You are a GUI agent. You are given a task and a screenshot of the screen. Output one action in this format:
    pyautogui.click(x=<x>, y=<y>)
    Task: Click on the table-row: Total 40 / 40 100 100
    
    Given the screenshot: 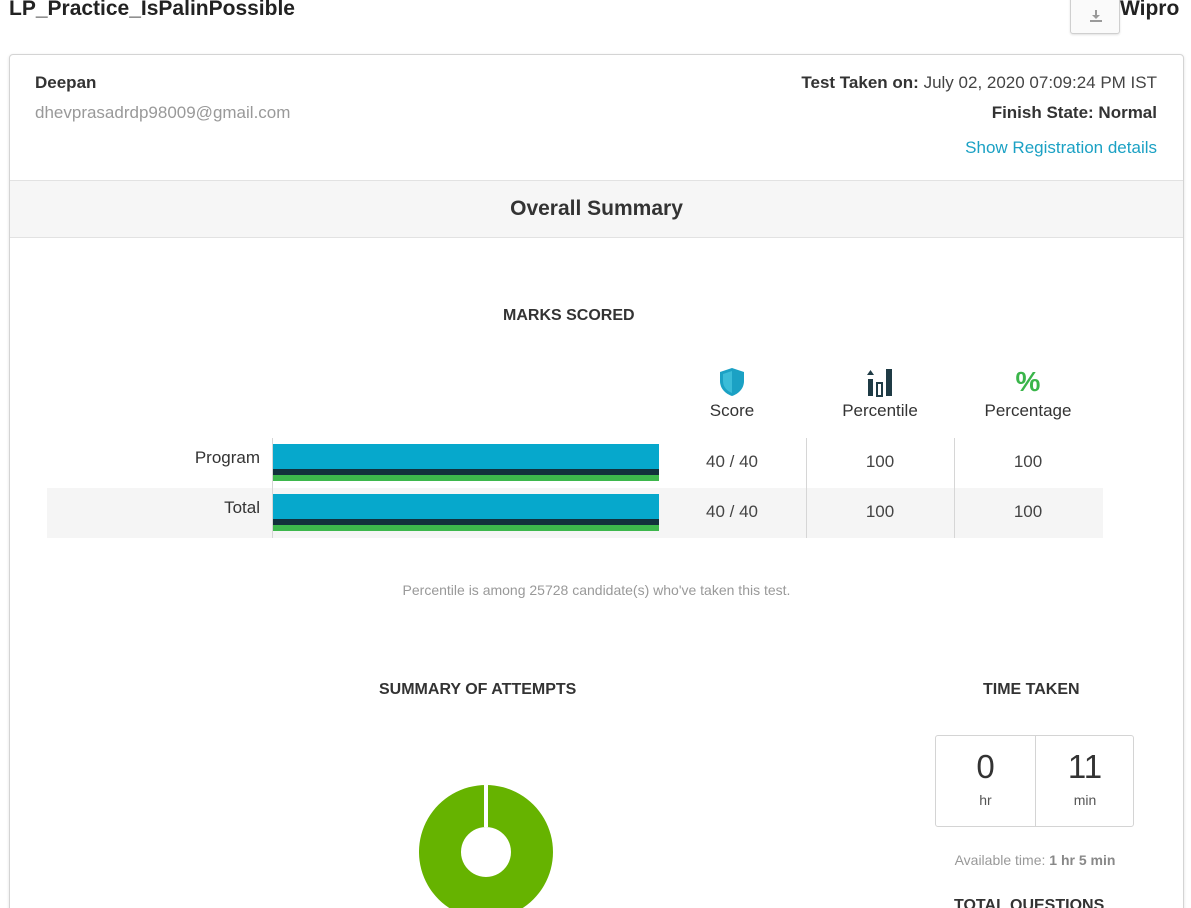 What is the action you would take?
    pyautogui.click(x=575, y=513)
    